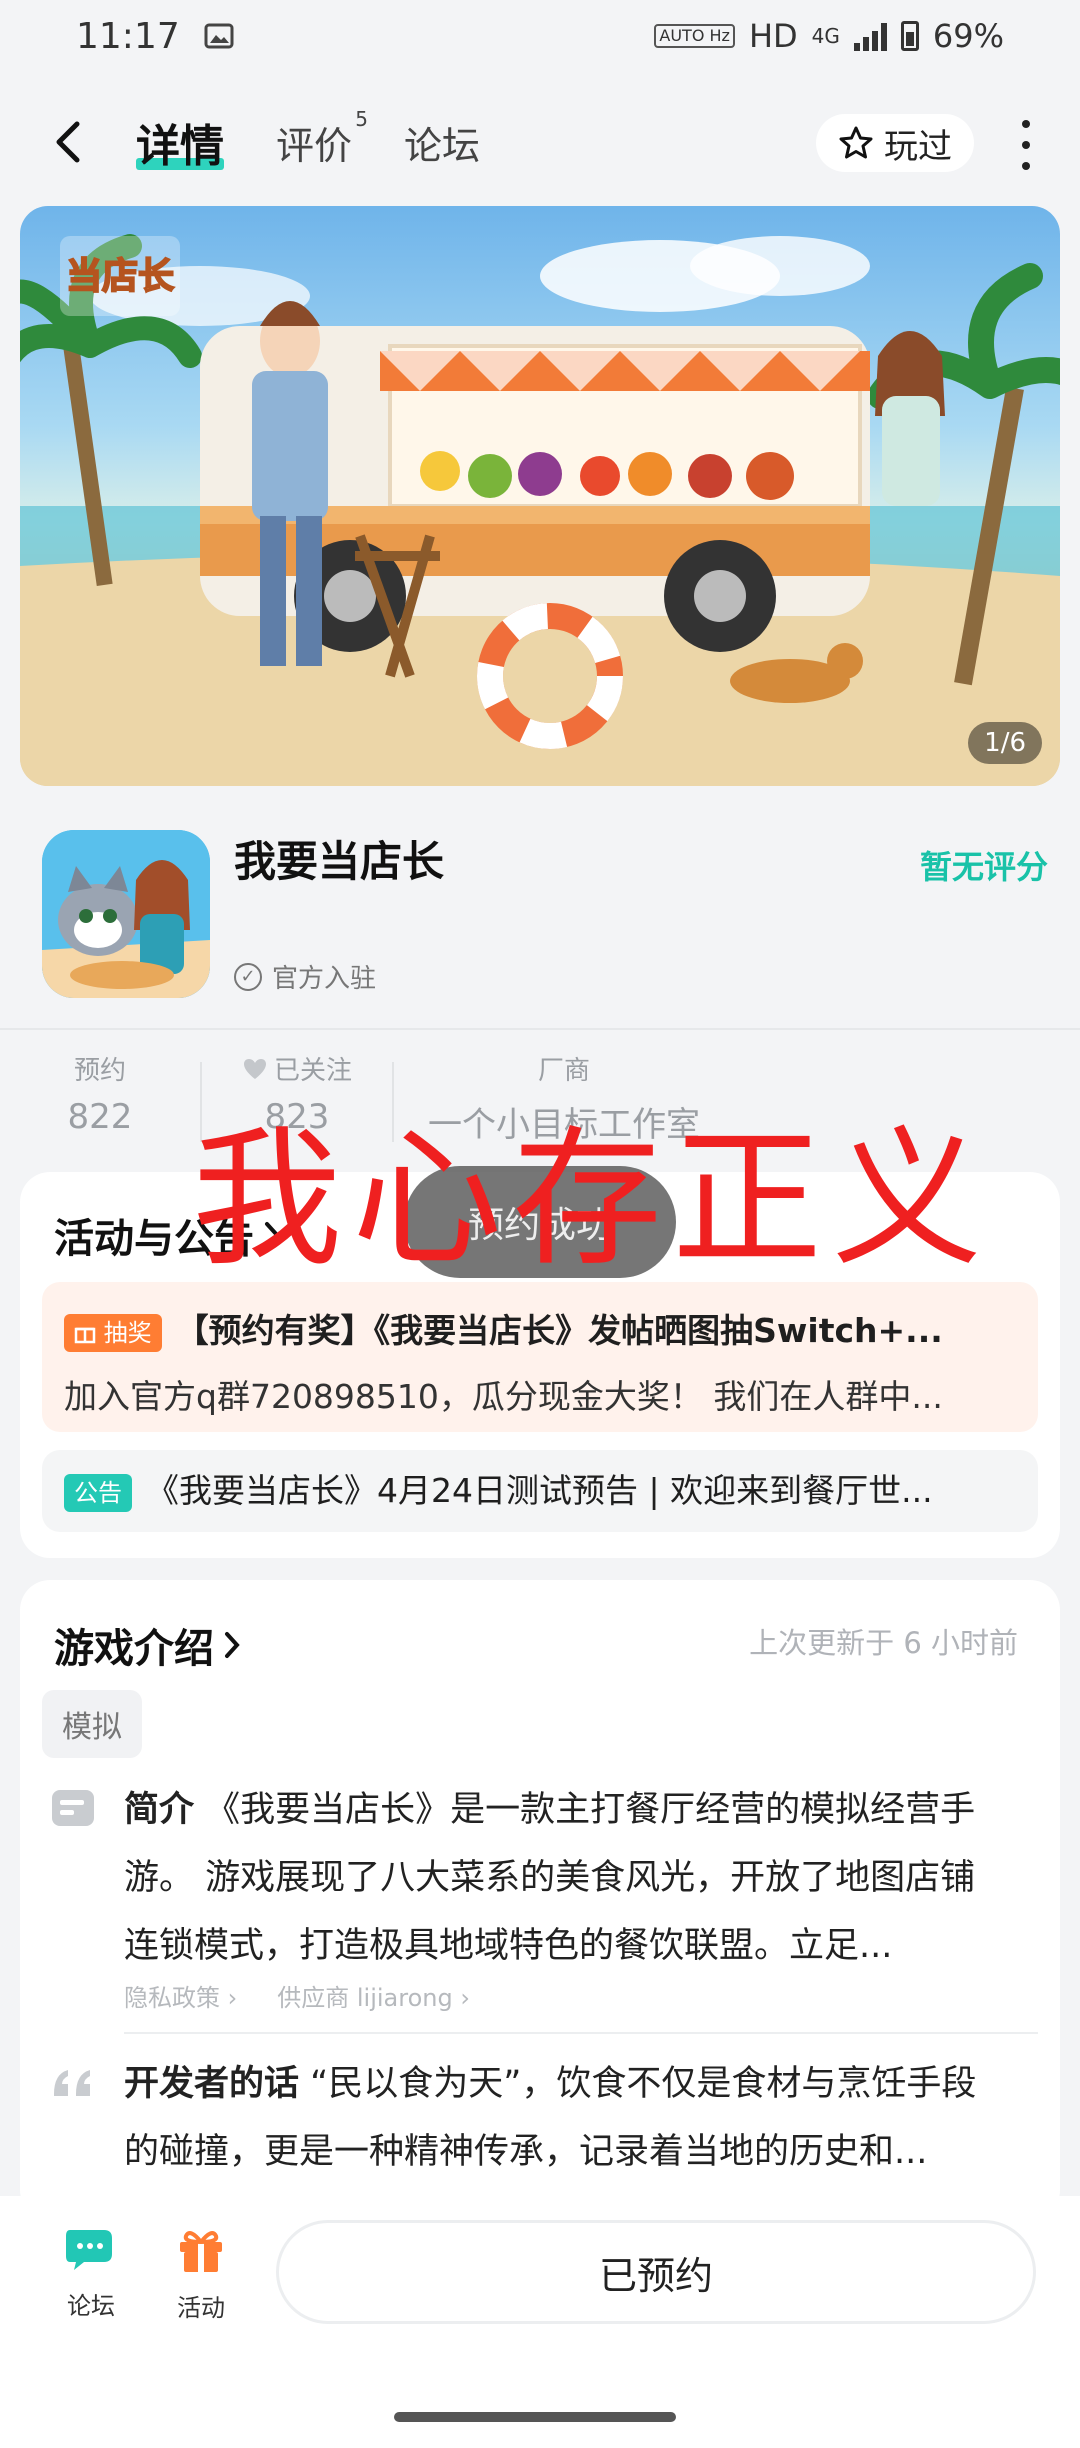  I want to click on official-badge: ✓ 官方入驻, so click(305, 976).